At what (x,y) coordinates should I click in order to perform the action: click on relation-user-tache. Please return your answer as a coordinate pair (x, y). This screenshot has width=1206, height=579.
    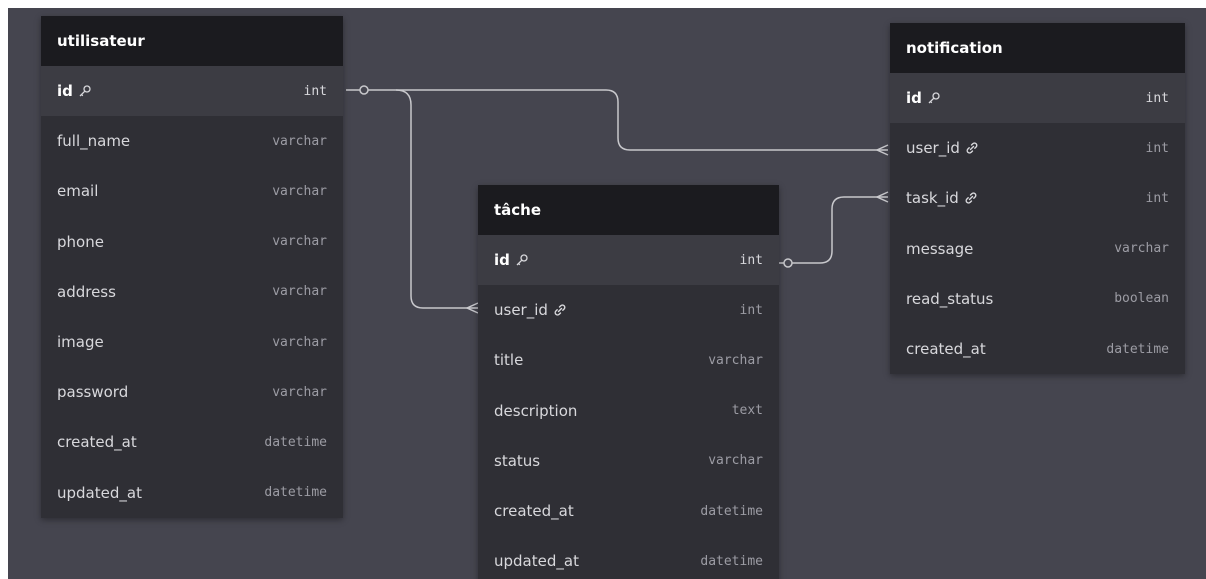
    Looking at the image, I should click on (436, 199).